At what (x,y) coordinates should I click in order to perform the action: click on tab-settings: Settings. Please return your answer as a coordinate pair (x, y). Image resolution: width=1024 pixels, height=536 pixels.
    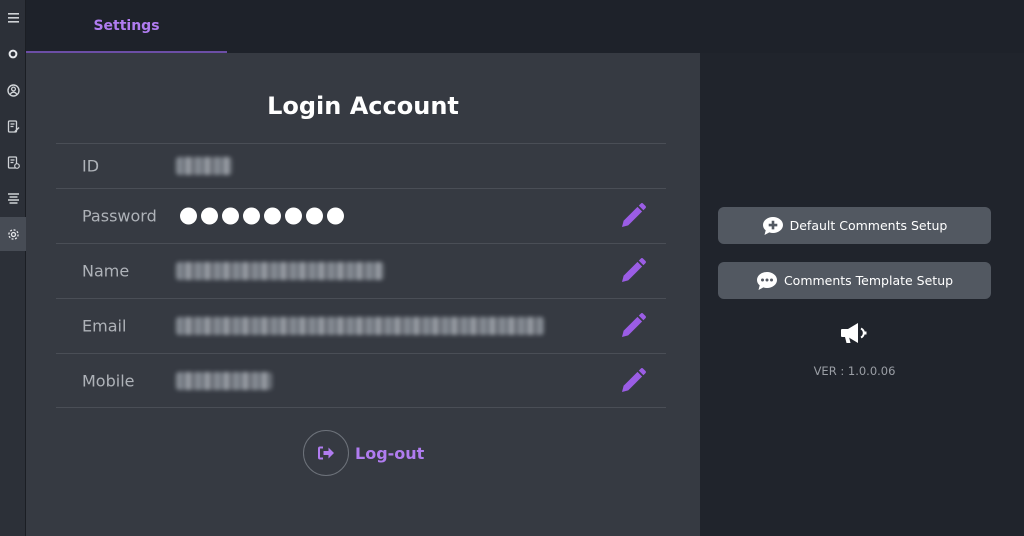
    Looking at the image, I should click on (126, 26).